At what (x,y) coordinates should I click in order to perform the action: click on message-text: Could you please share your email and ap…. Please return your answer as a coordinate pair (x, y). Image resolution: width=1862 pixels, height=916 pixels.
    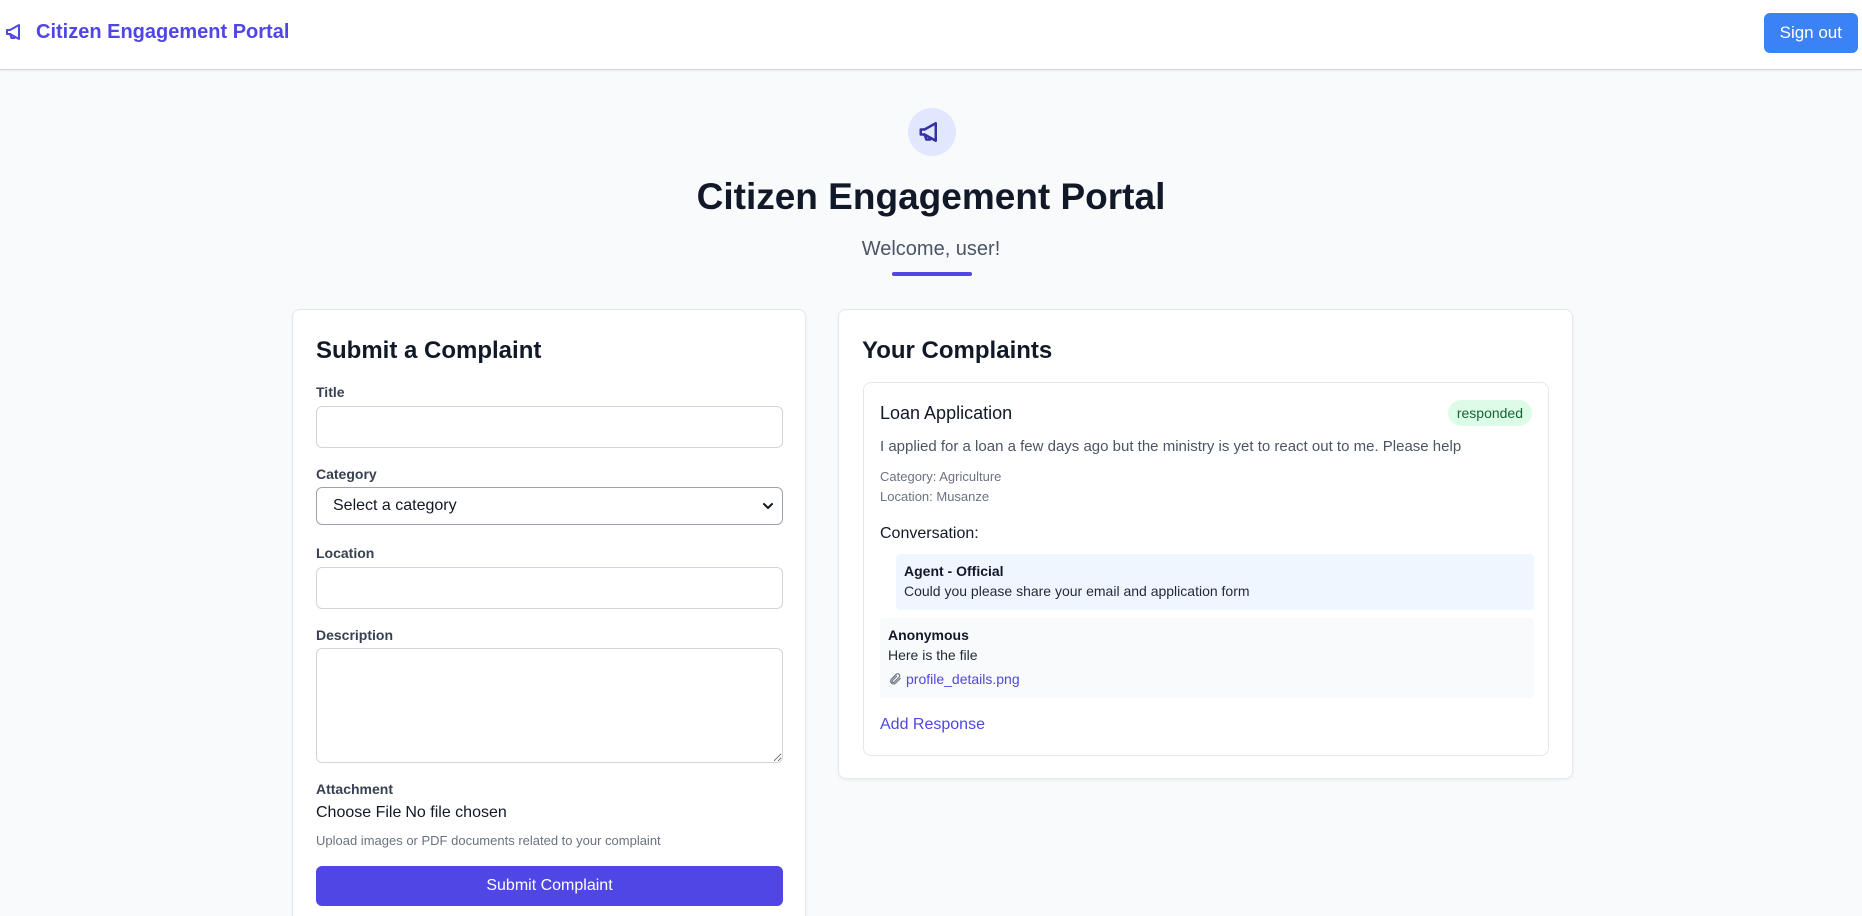
    Looking at the image, I should click on (1077, 591).